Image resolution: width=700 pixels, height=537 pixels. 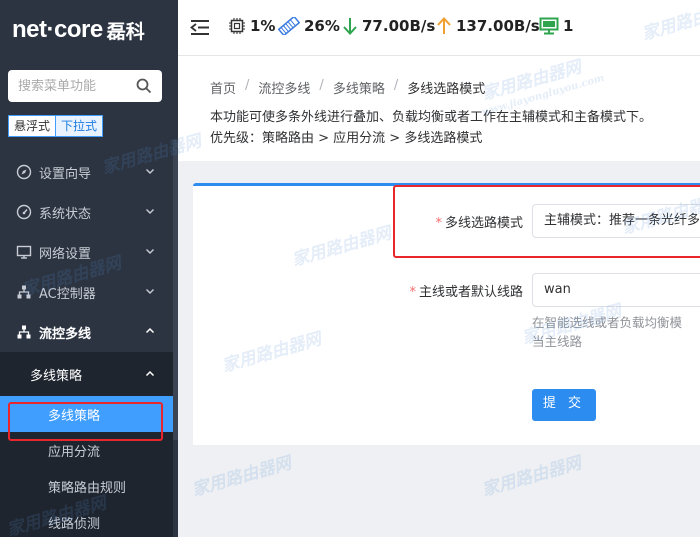 I want to click on arrow-down-icon, so click(x=350, y=26).